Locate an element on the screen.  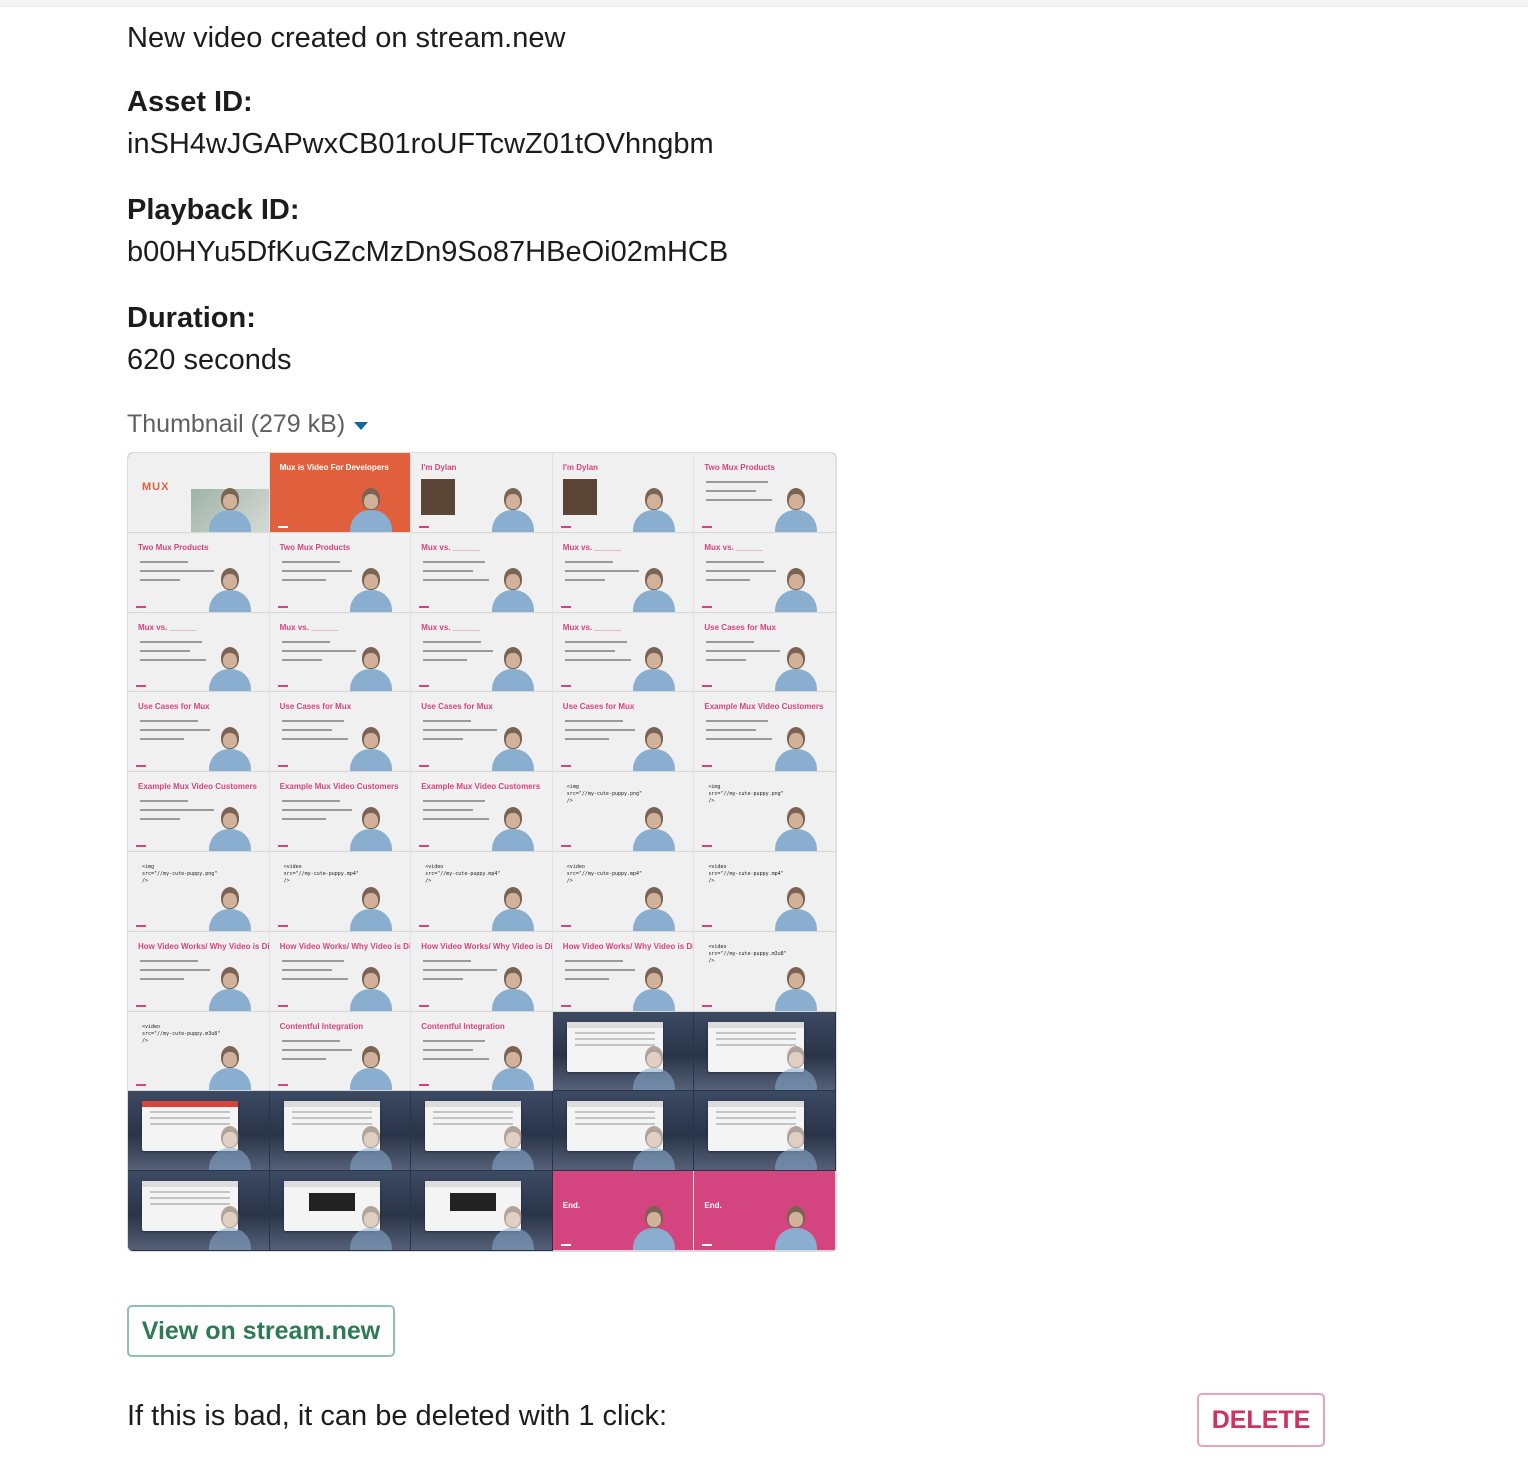
view-on-stream-new-button: View on stream.new is located at coordinates (261, 1331).